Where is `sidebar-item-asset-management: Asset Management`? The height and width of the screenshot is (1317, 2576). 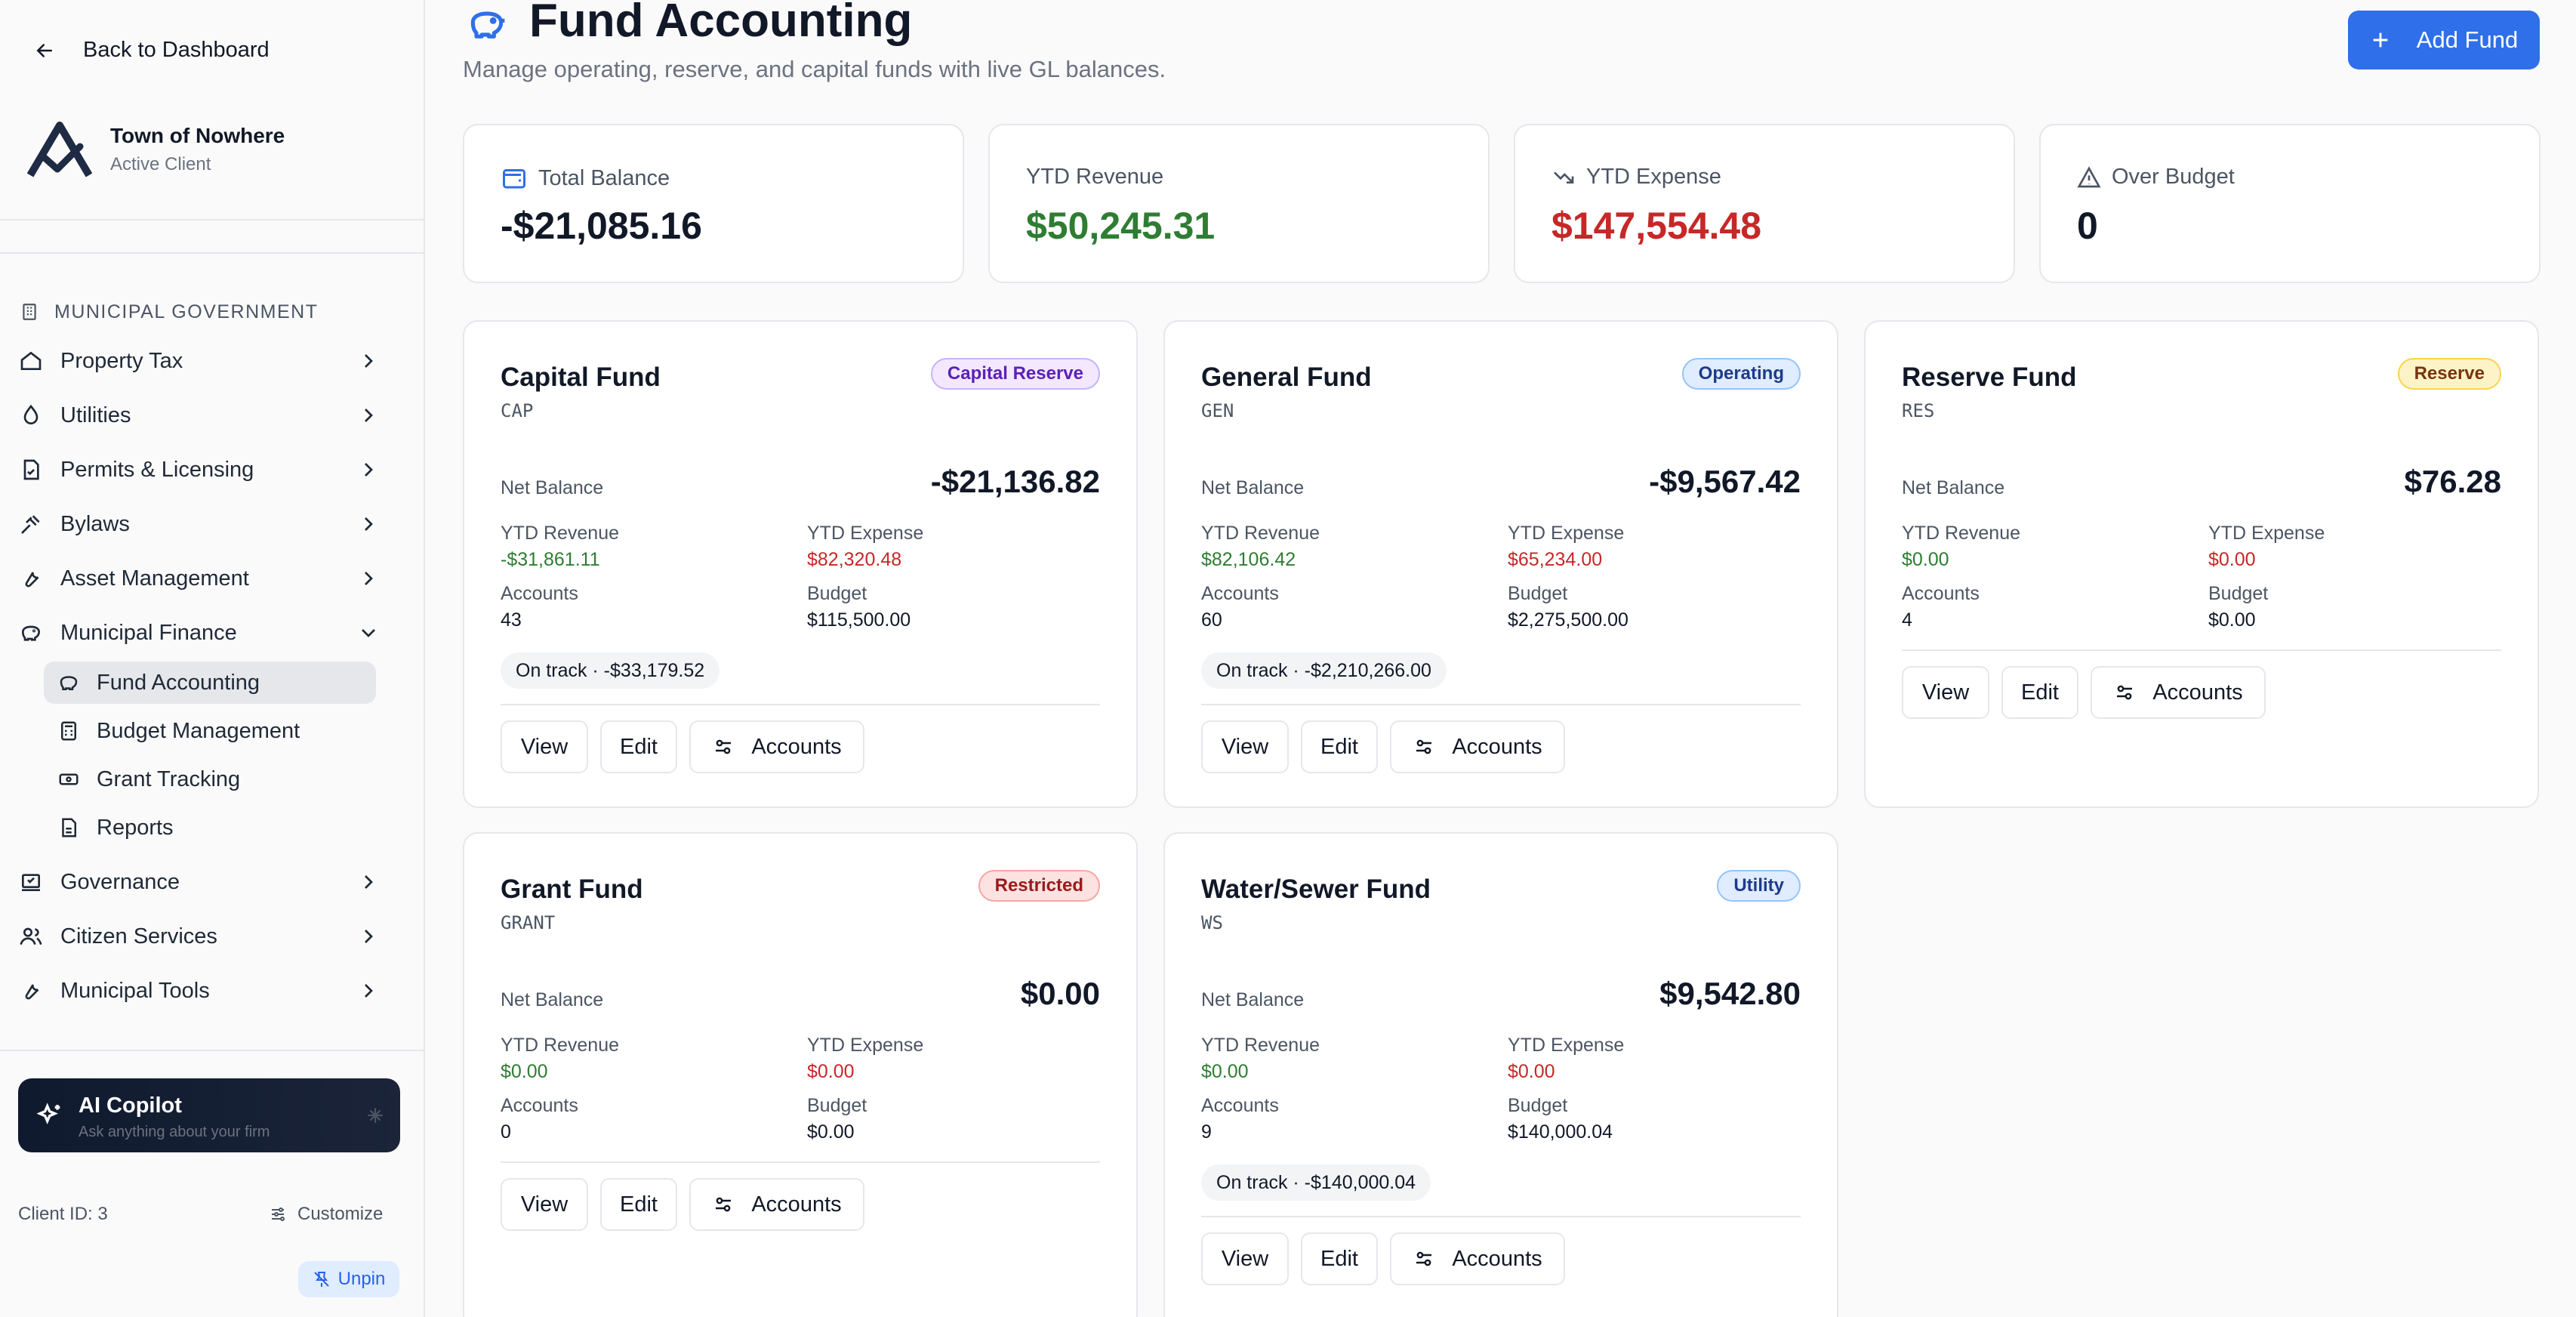 sidebar-item-asset-management: Asset Management is located at coordinates (211, 578).